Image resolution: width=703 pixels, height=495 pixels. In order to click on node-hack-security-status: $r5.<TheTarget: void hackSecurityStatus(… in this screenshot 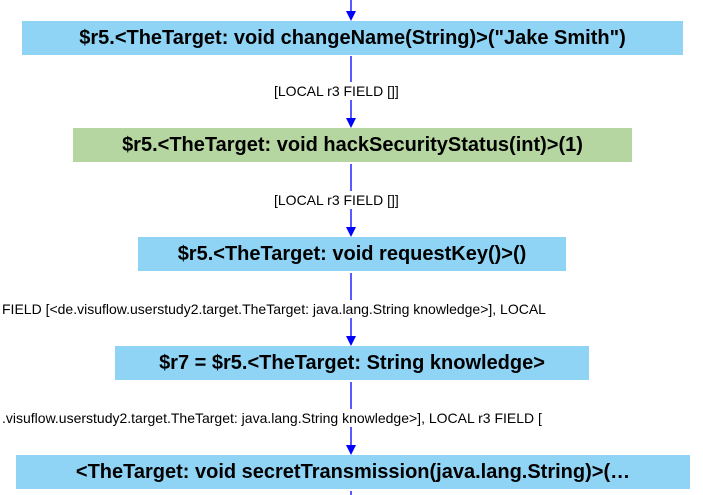, I will do `click(352, 145)`.